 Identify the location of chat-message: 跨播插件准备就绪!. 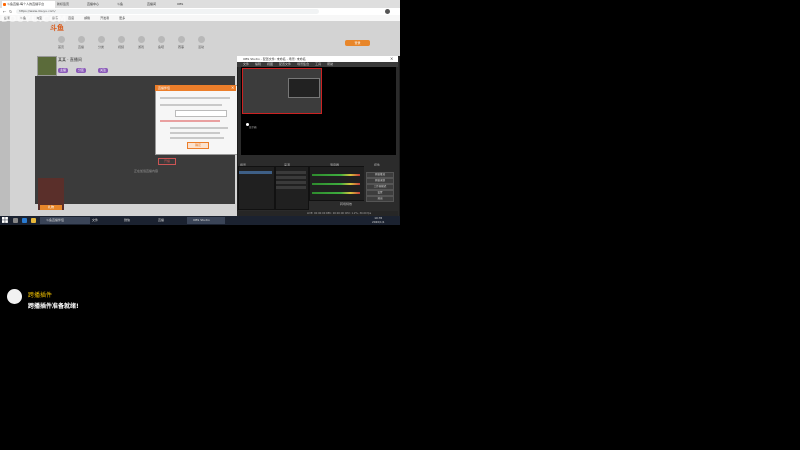
(53, 306).